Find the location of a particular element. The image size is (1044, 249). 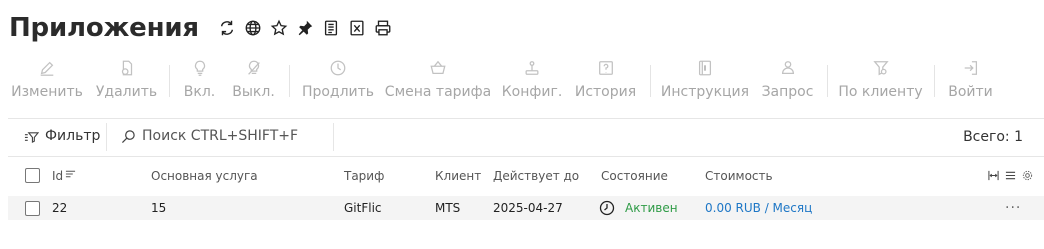

basket-icon is located at coordinates (438, 67).